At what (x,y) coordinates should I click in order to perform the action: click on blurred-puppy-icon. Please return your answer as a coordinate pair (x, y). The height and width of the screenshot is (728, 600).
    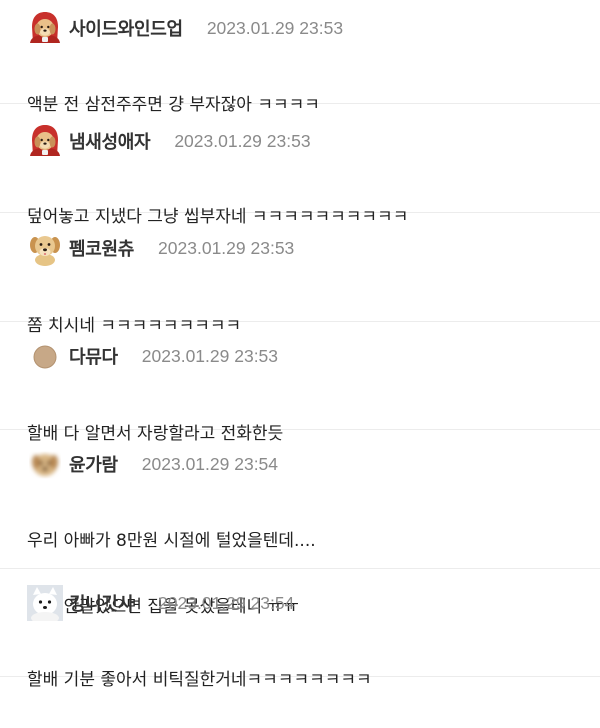
    Looking at the image, I should click on (45, 464).